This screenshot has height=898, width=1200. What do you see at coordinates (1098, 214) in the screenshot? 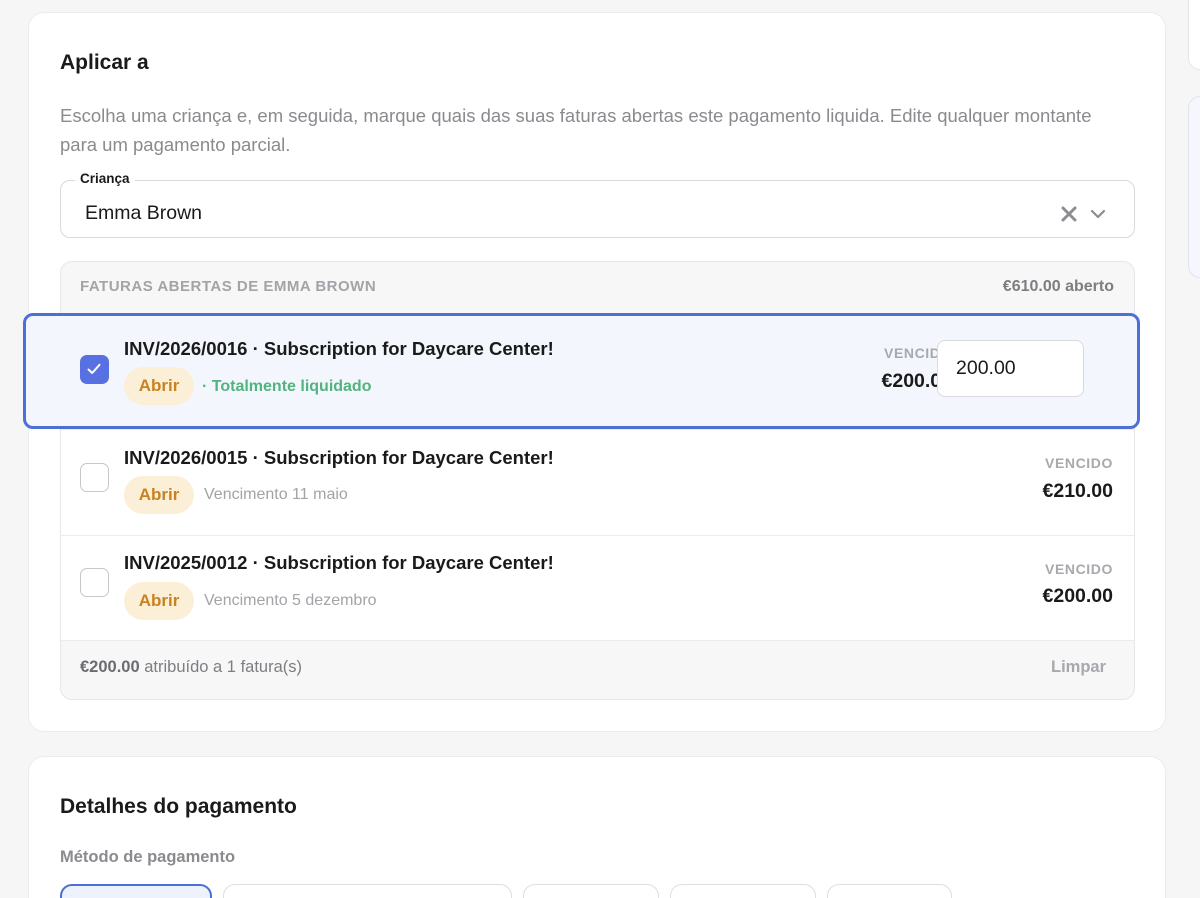
I see `chevron-down-icon` at bounding box center [1098, 214].